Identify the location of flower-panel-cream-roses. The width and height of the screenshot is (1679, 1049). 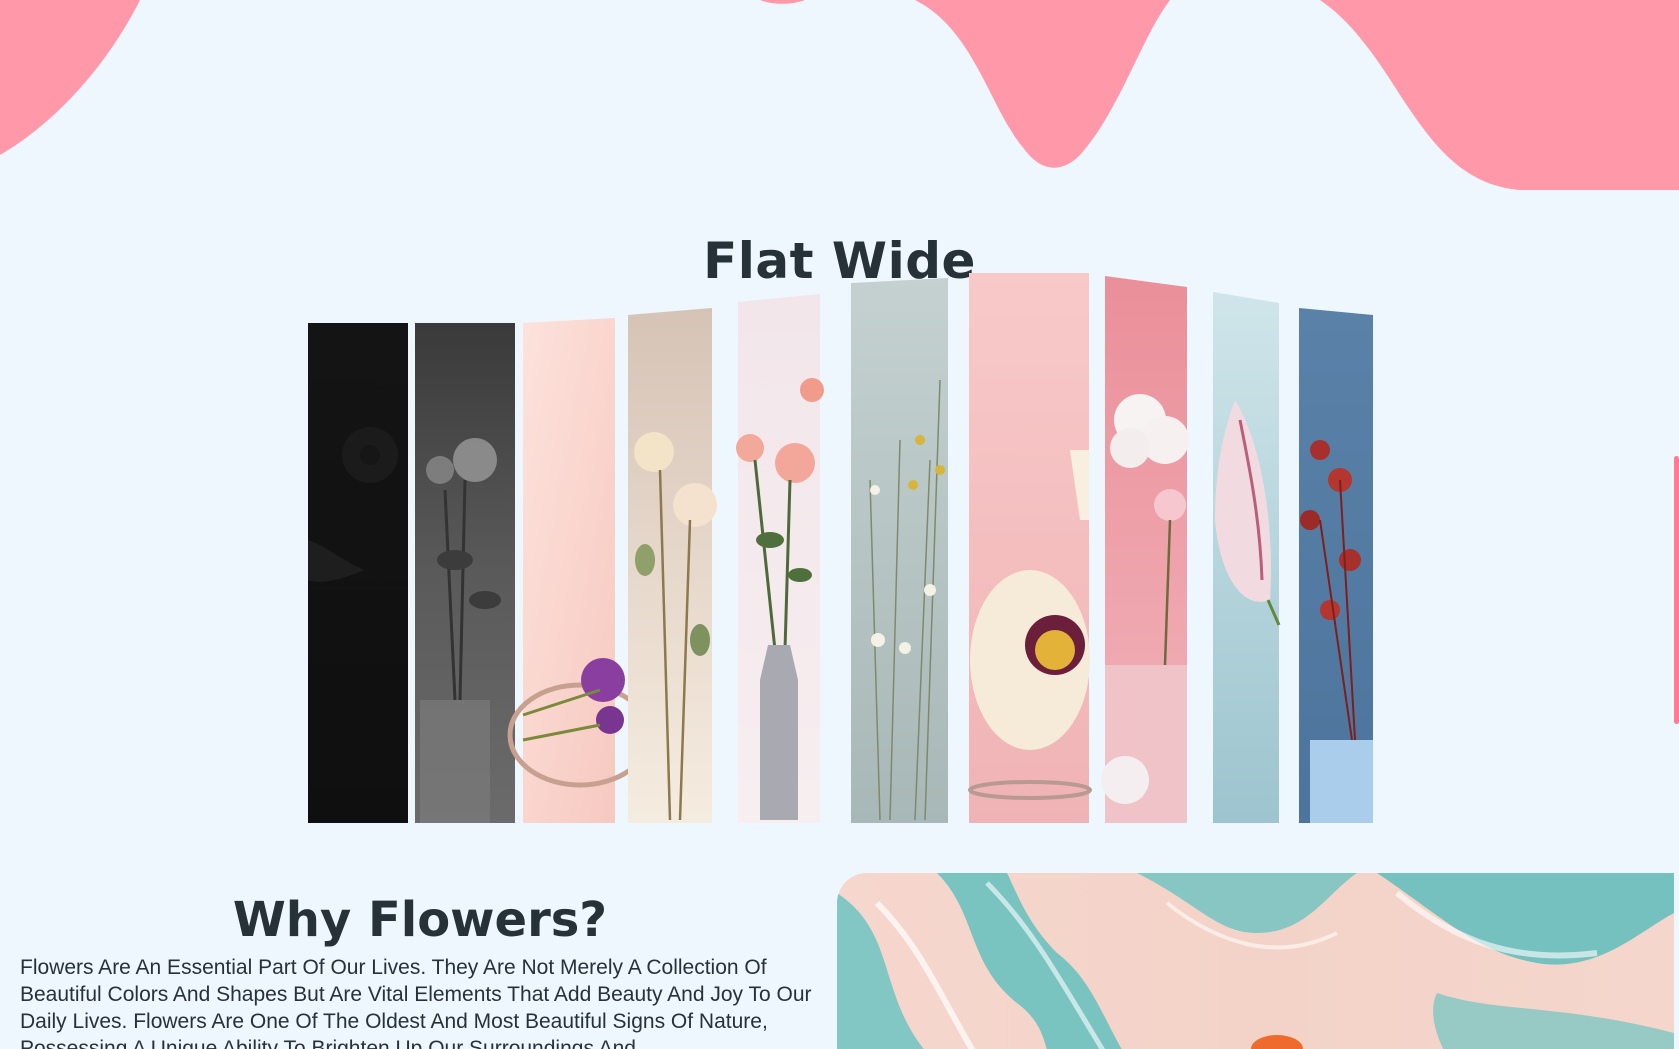
(672, 565).